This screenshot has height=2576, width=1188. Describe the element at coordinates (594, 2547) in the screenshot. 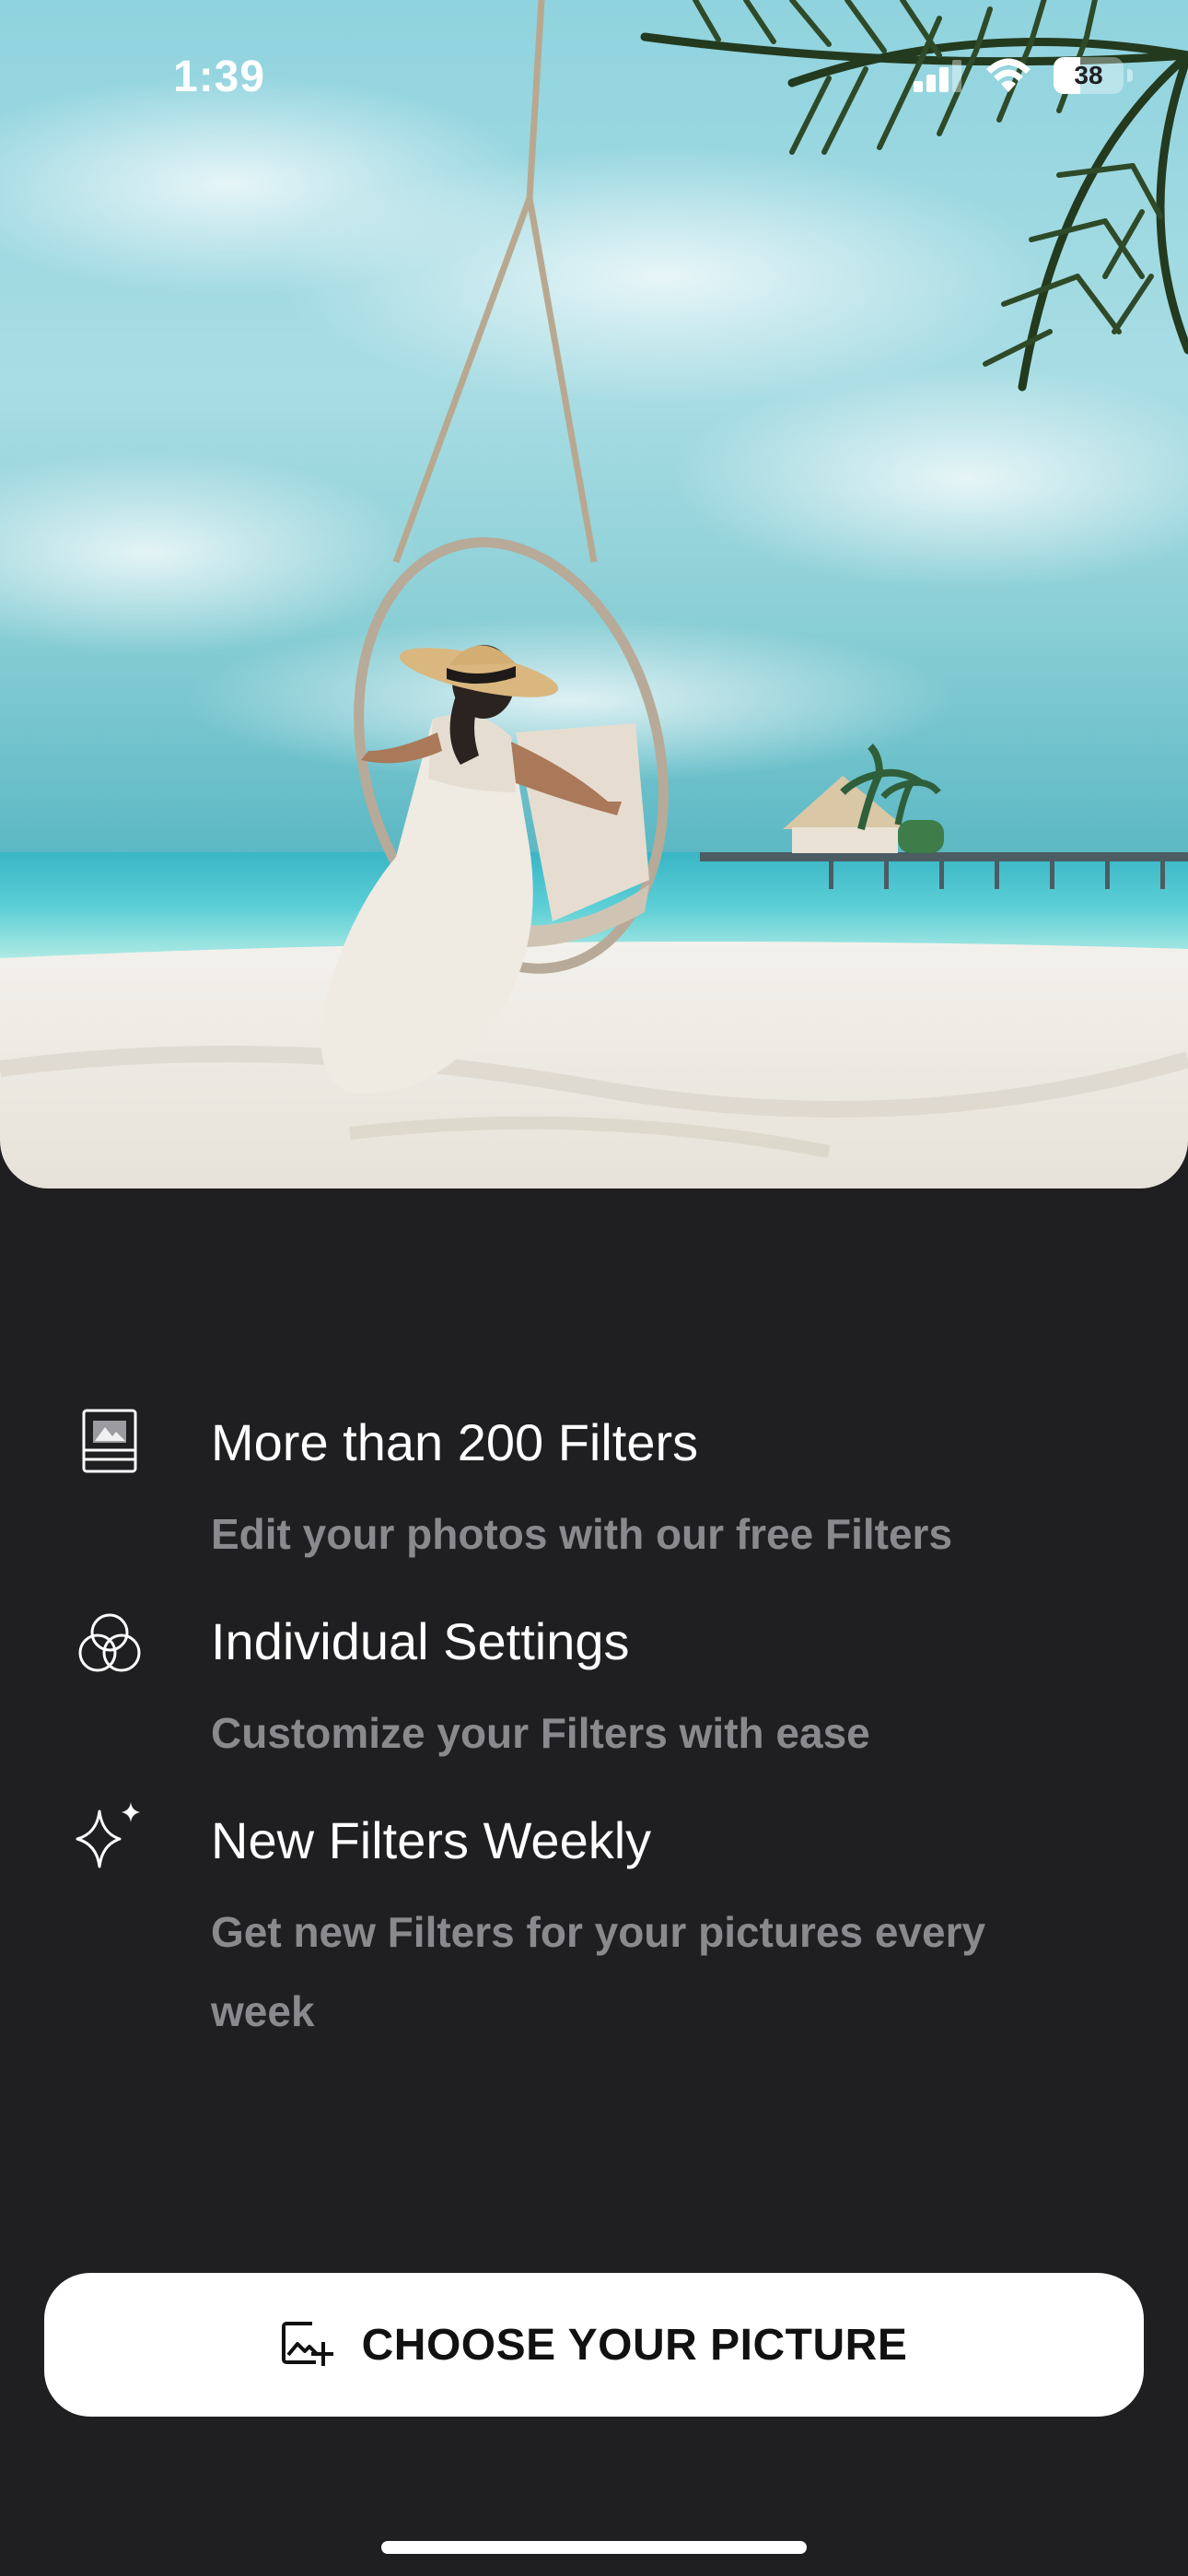

I see `home-indicator` at that location.